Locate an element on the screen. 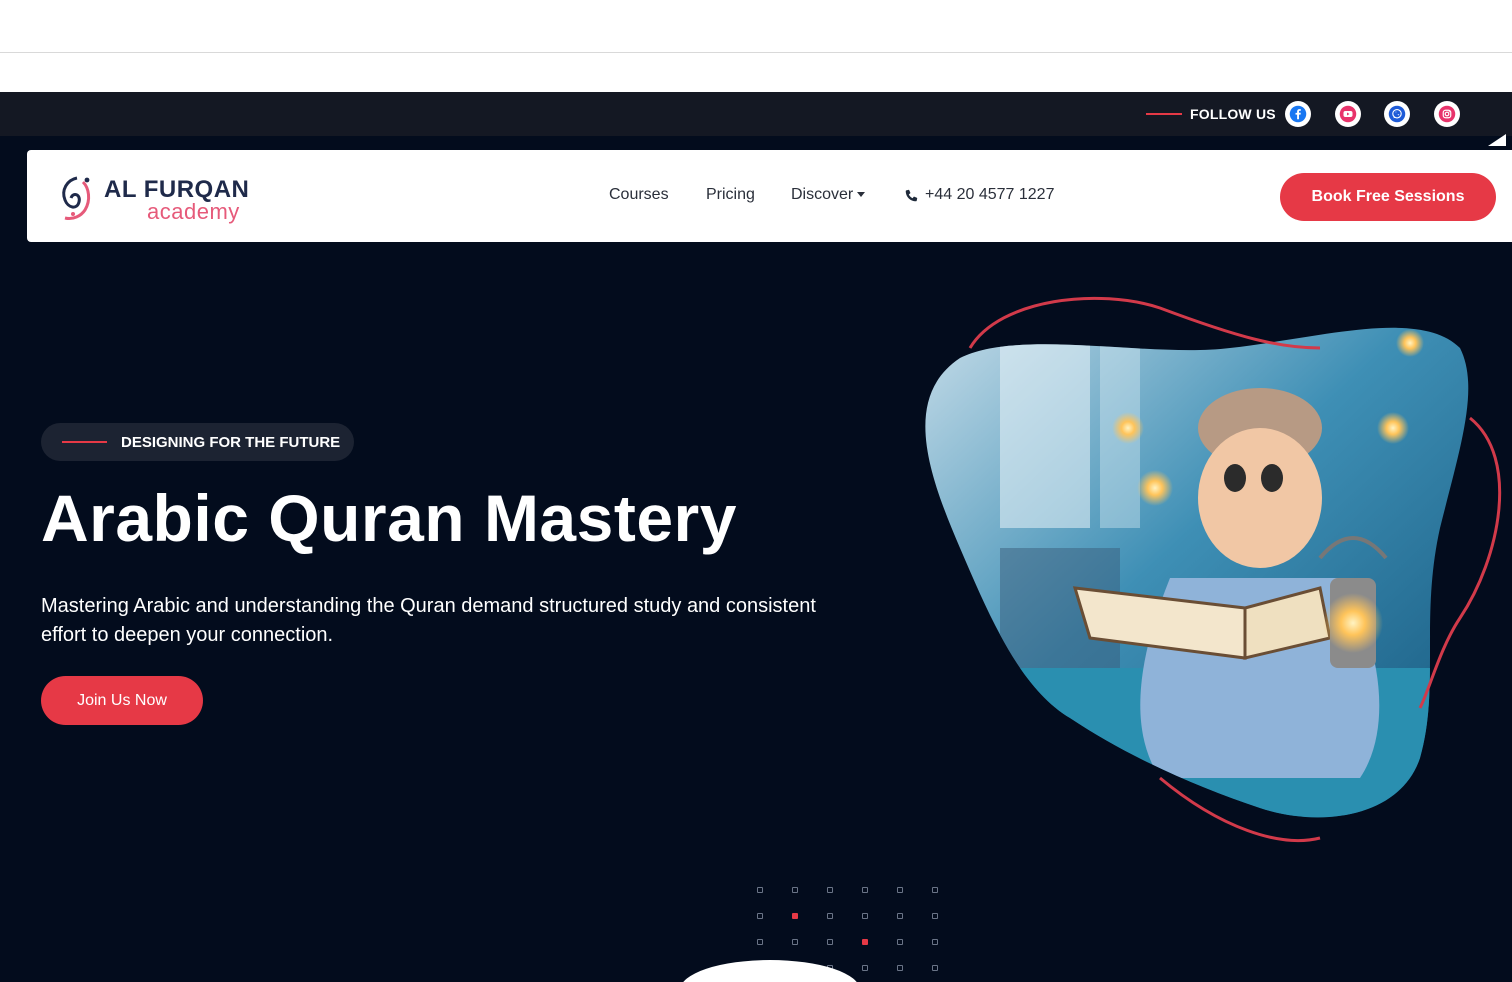  phone-number: +44 20 4577 1227 is located at coordinates (990, 194).